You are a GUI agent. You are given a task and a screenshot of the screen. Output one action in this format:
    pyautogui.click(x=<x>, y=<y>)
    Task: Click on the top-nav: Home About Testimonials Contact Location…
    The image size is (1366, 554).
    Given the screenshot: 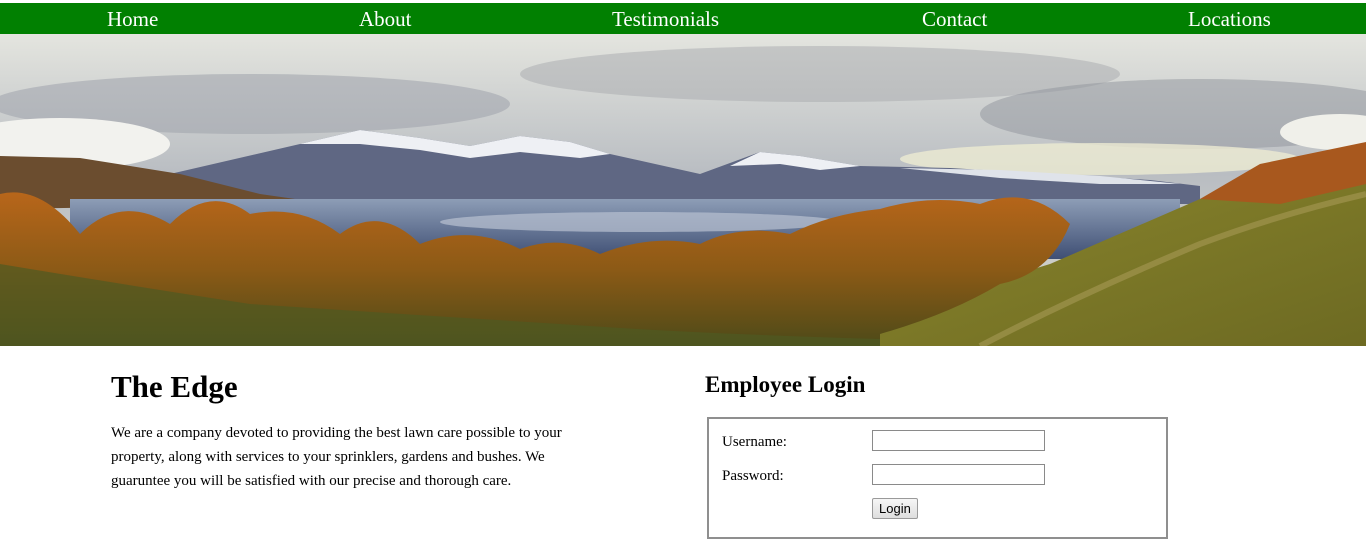 What is the action you would take?
    pyautogui.click(x=683, y=18)
    